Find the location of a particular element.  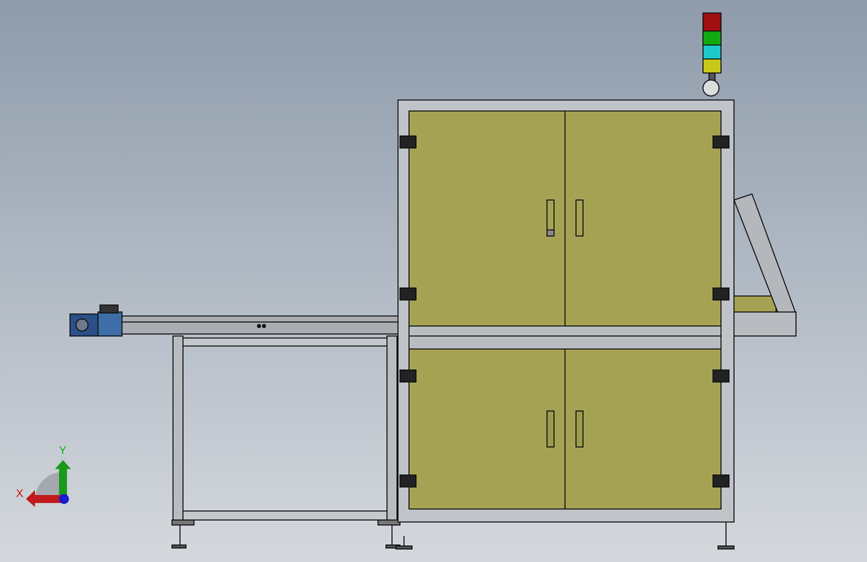

axis-triad-drawing is located at coordinates (48, 483).